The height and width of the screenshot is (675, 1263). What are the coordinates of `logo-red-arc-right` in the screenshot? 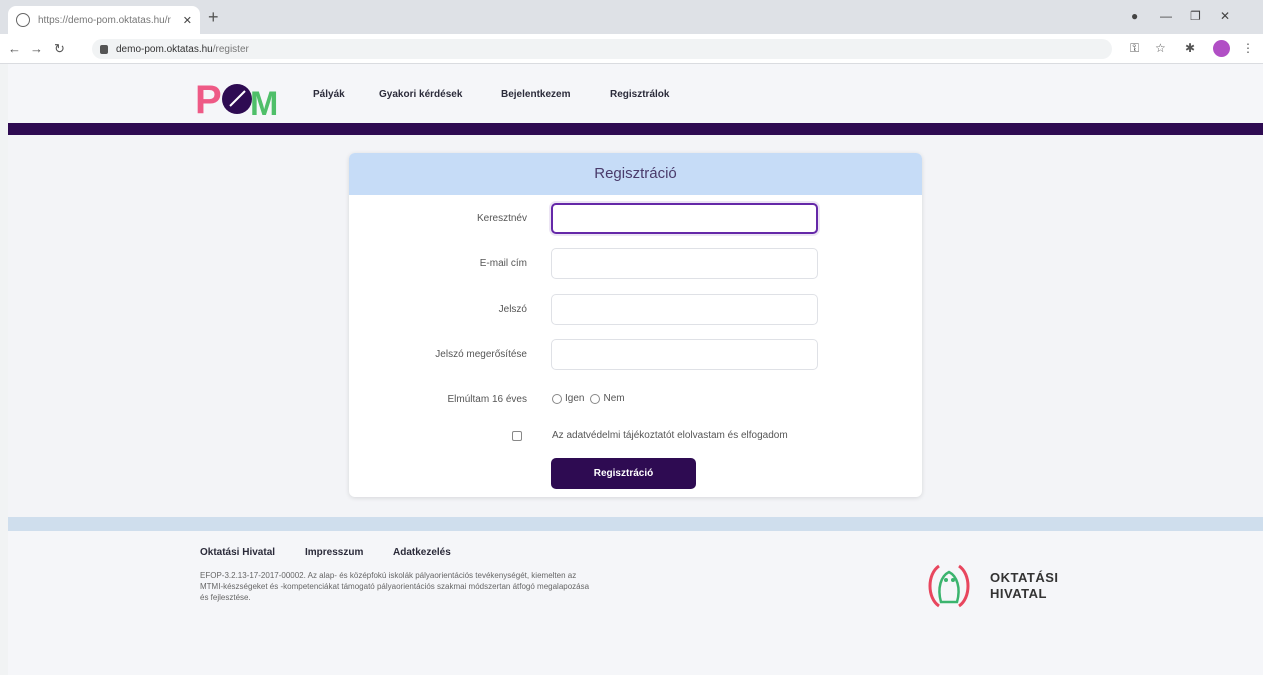 It's located at (964, 586).